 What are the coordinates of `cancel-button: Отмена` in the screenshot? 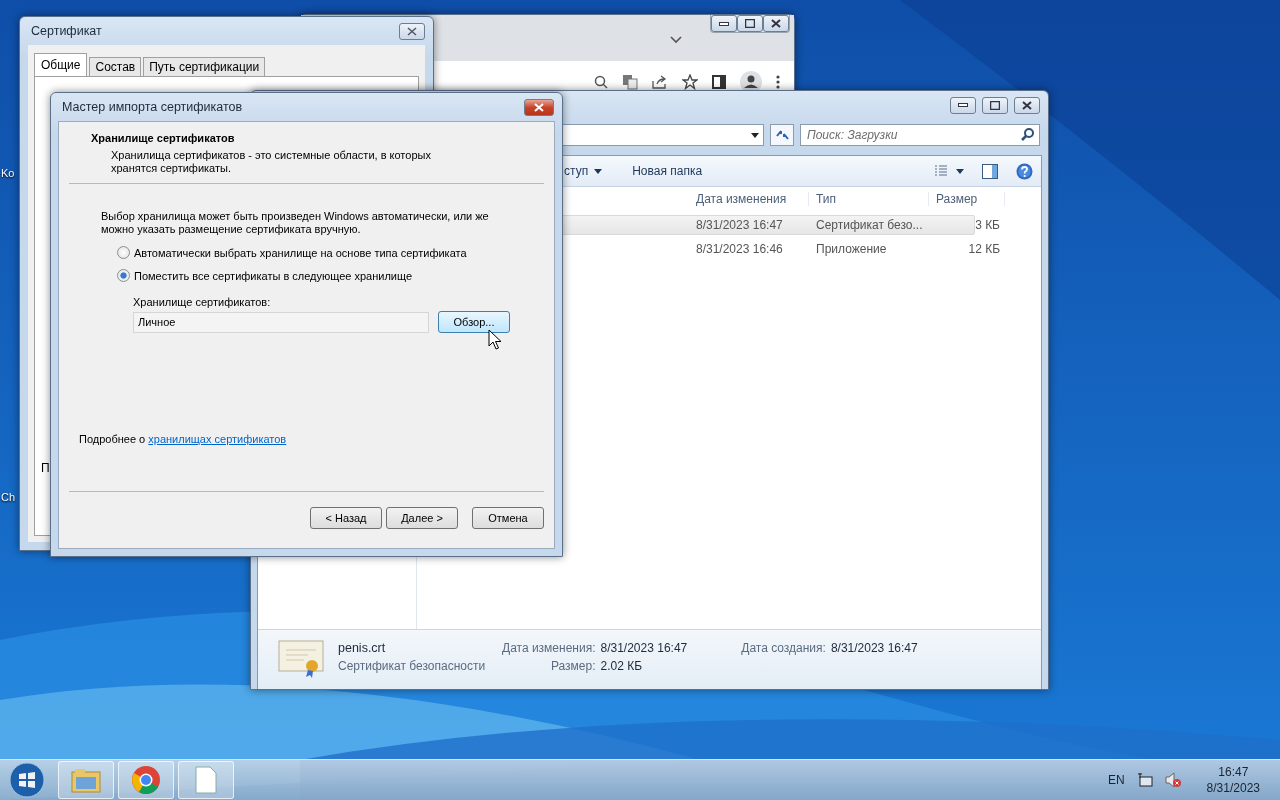 It's located at (508, 518).